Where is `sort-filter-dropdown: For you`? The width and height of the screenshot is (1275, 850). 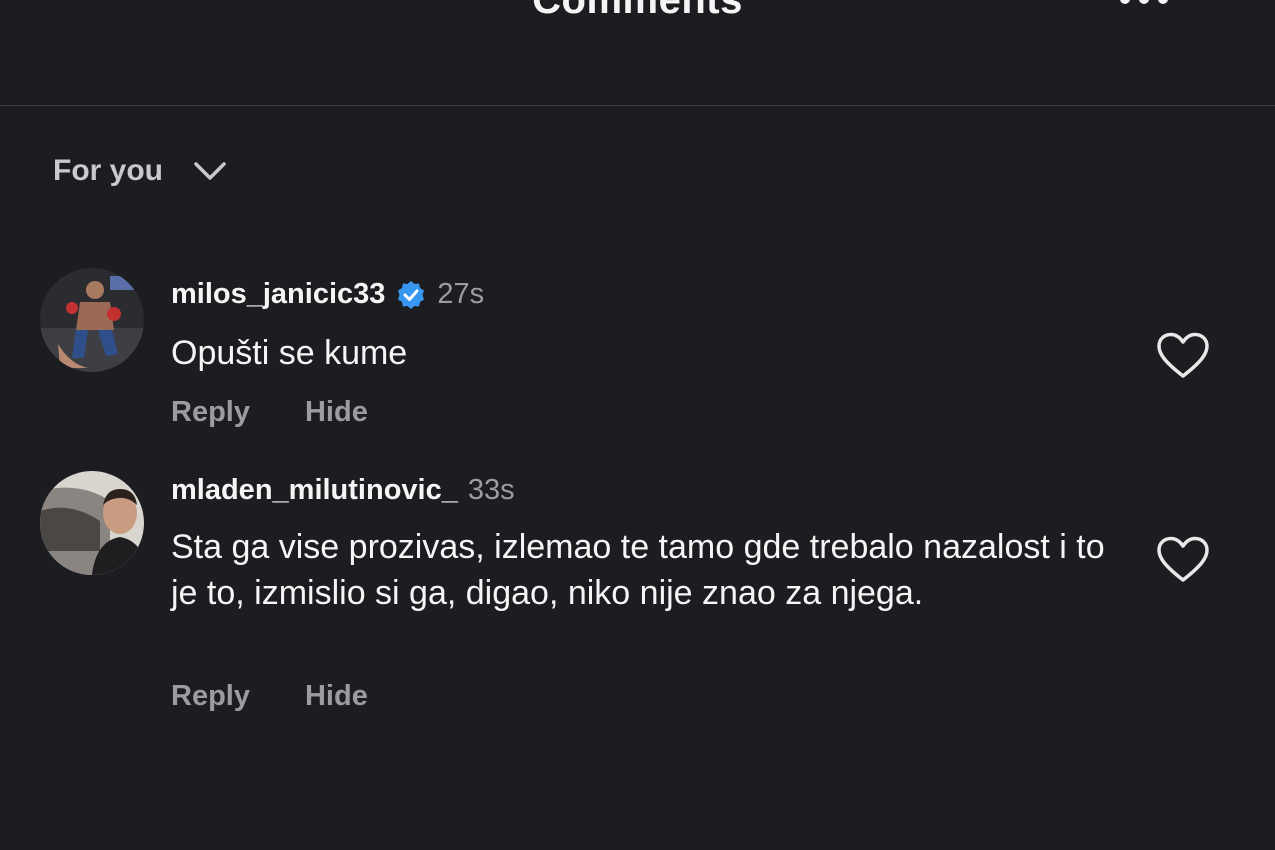 sort-filter-dropdown: For you is located at coordinates (140, 171).